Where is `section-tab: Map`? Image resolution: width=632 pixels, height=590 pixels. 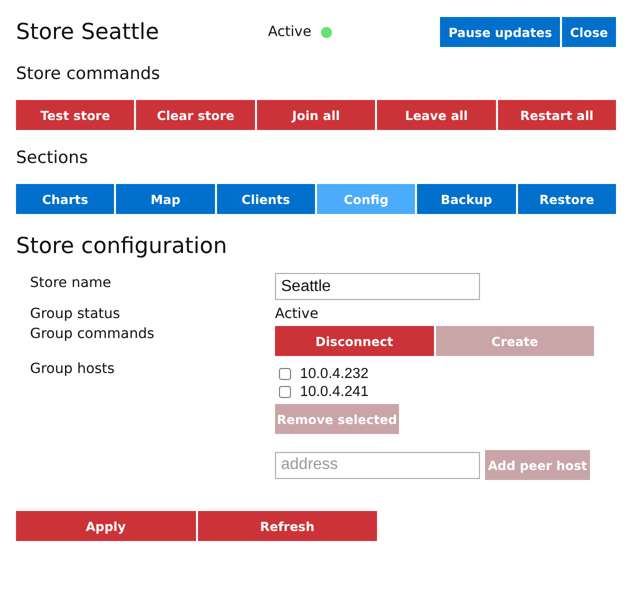
section-tab: Map is located at coordinates (165, 199).